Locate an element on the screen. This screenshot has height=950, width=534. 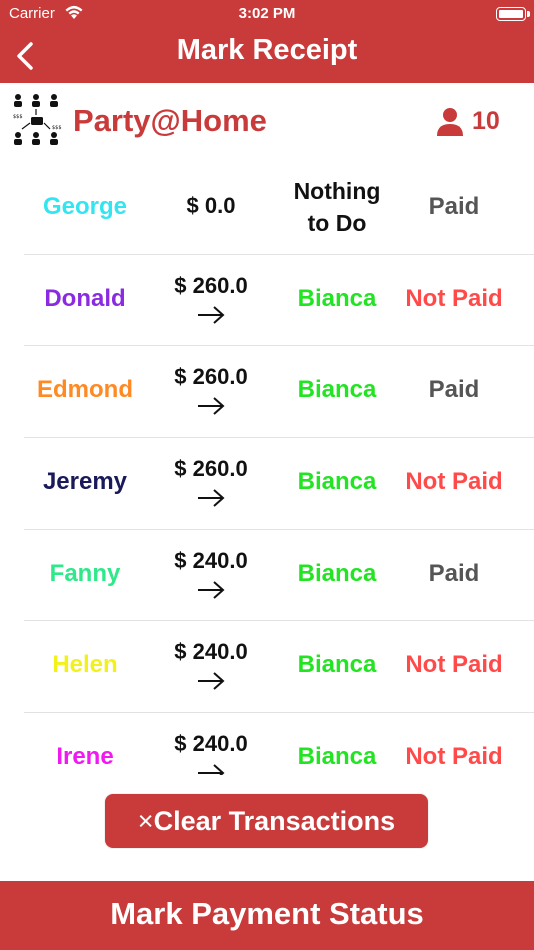
battery-icon is located at coordinates (511, 14).